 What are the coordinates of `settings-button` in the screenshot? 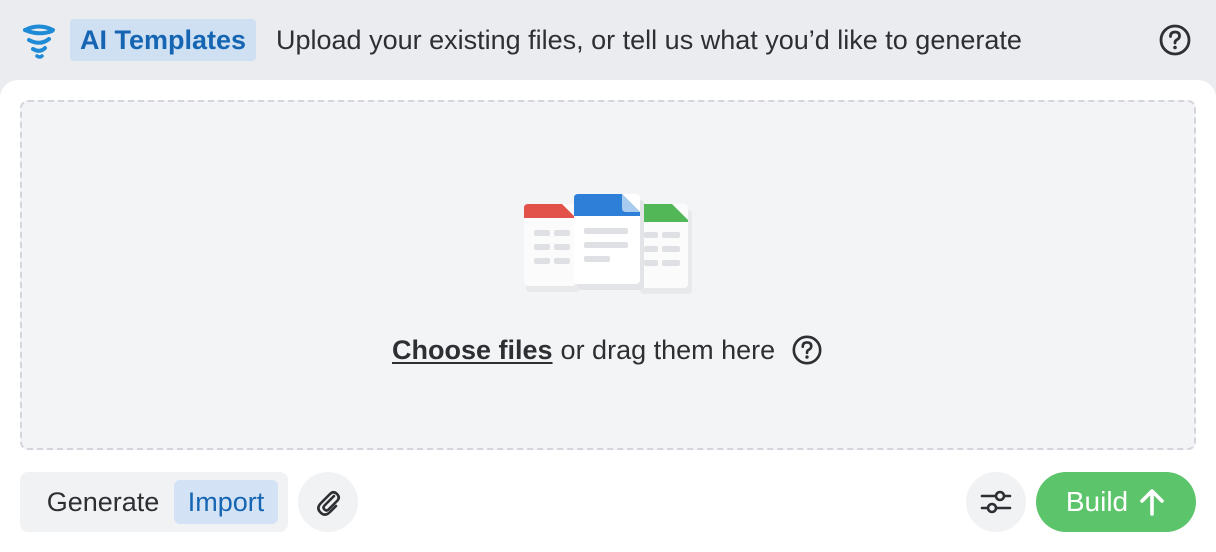 It's located at (996, 502).